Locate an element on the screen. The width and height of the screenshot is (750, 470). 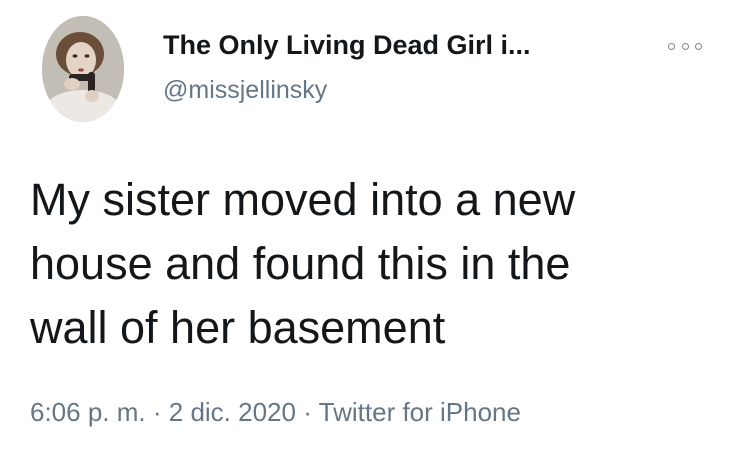
tweet-text-line: My sister moved into a new is located at coordinates (303, 199).